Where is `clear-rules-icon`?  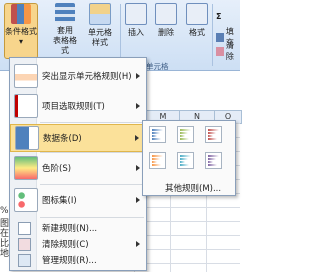 clear-rules-icon is located at coordinates (24, 244).